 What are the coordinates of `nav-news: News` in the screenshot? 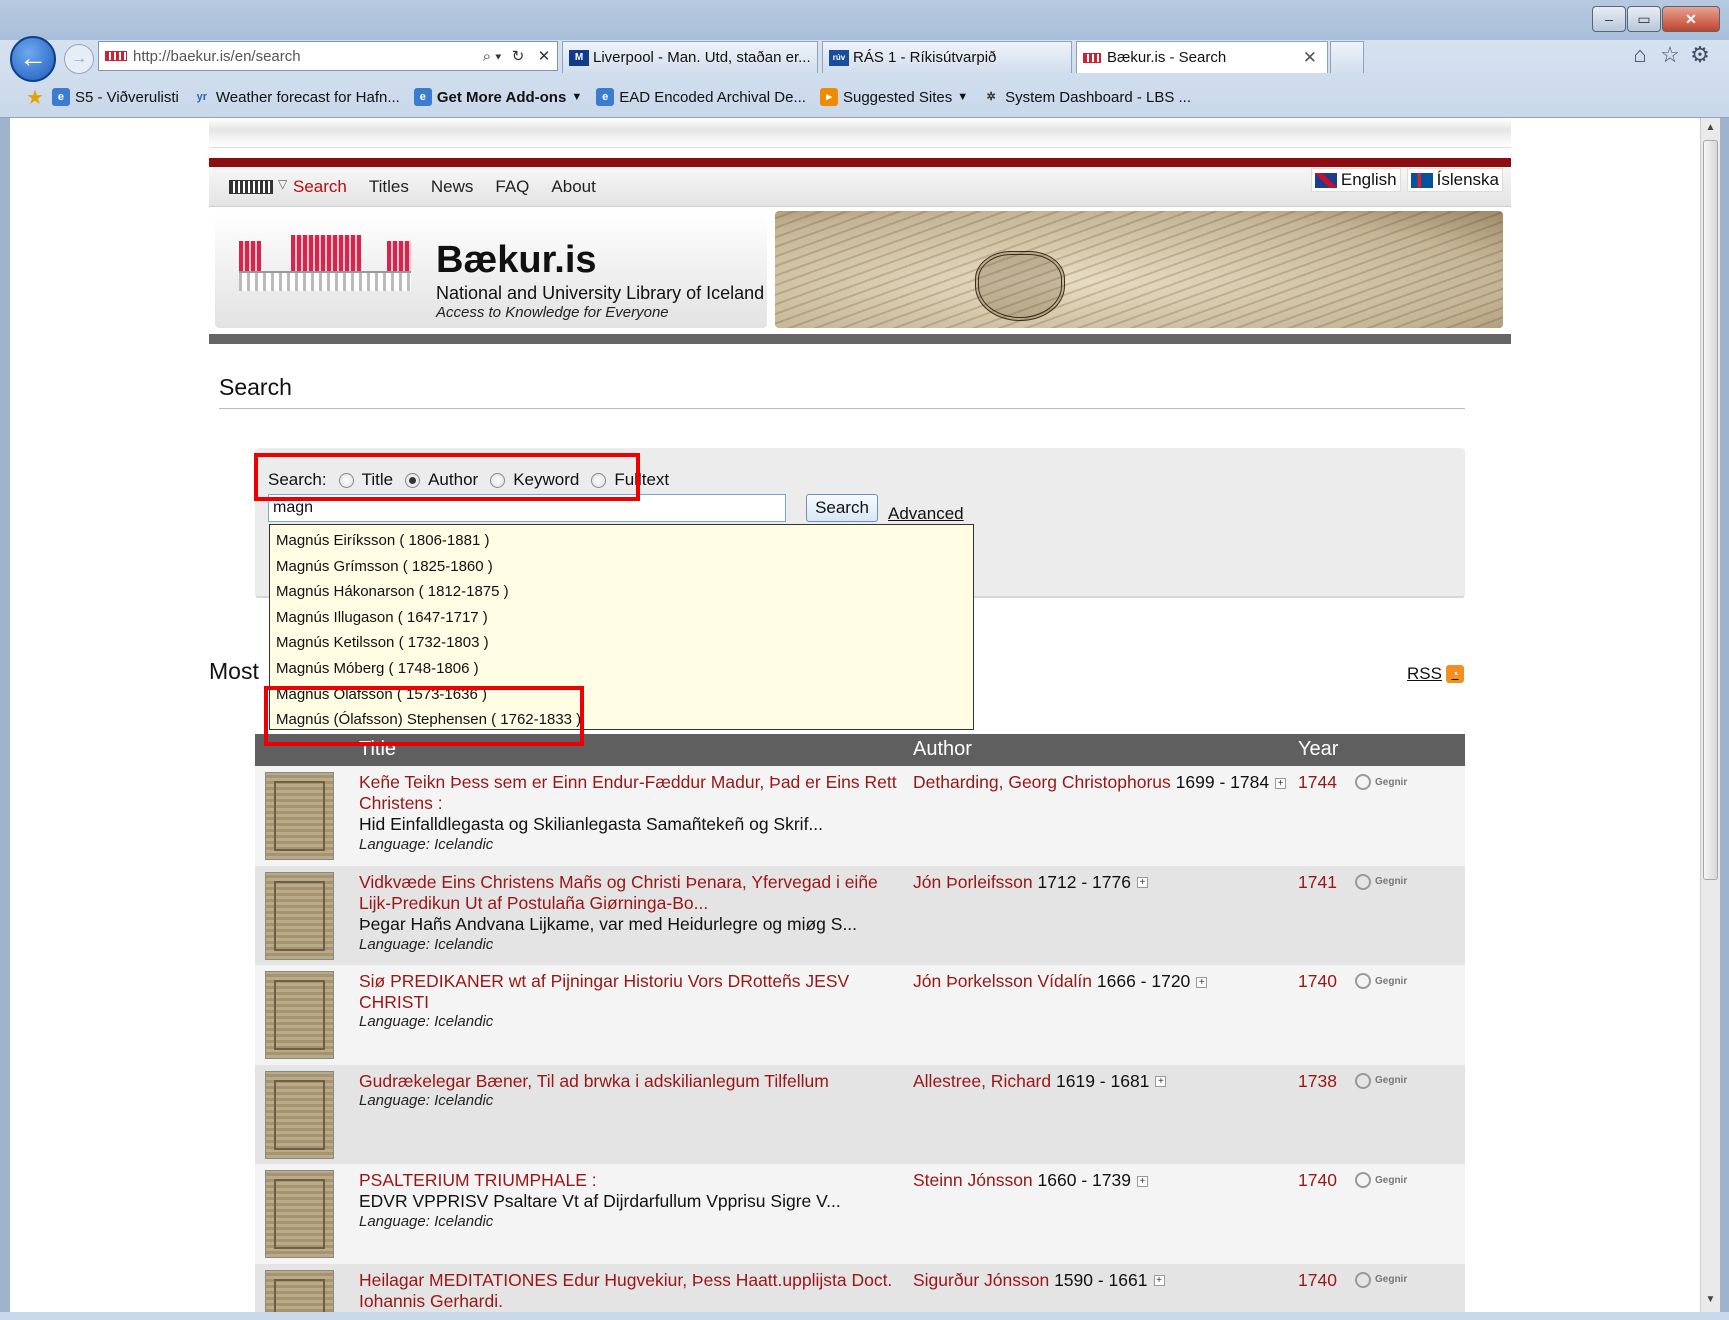 It's located at (452, 187).